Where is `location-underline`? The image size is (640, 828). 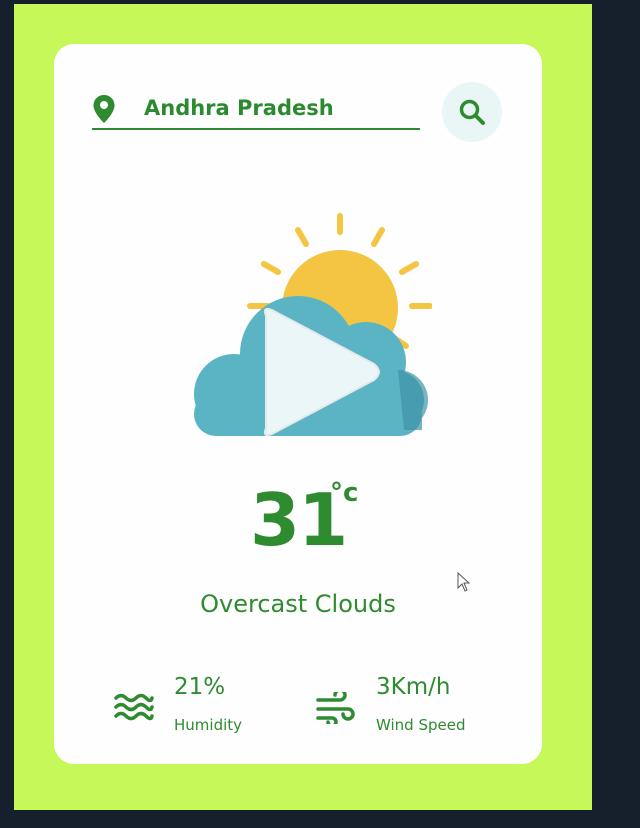 location-underline is located at coordinates (256, 129).